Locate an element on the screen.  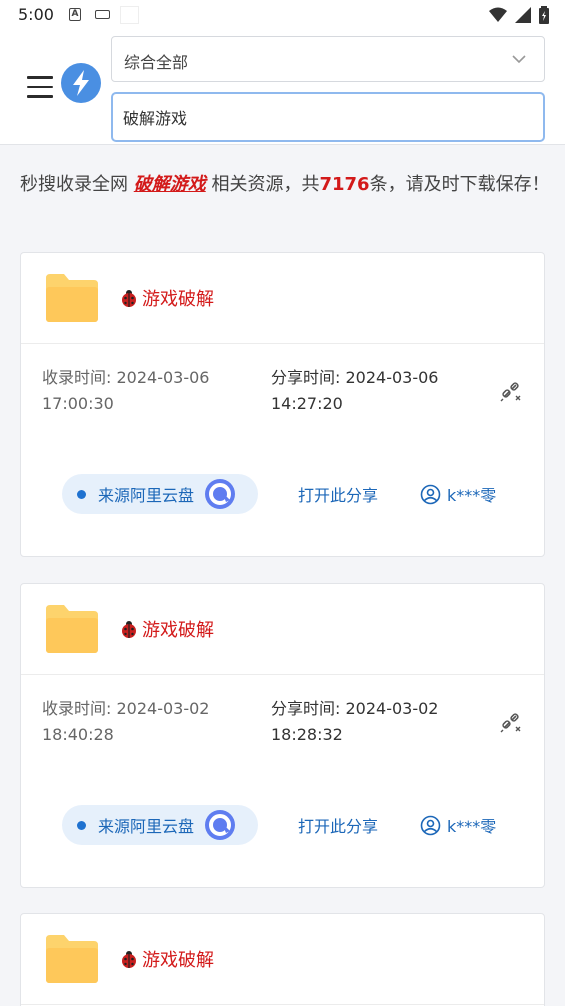
summary-suffix: 条，请及时下载保存！ is located at coordinates (459, 184).